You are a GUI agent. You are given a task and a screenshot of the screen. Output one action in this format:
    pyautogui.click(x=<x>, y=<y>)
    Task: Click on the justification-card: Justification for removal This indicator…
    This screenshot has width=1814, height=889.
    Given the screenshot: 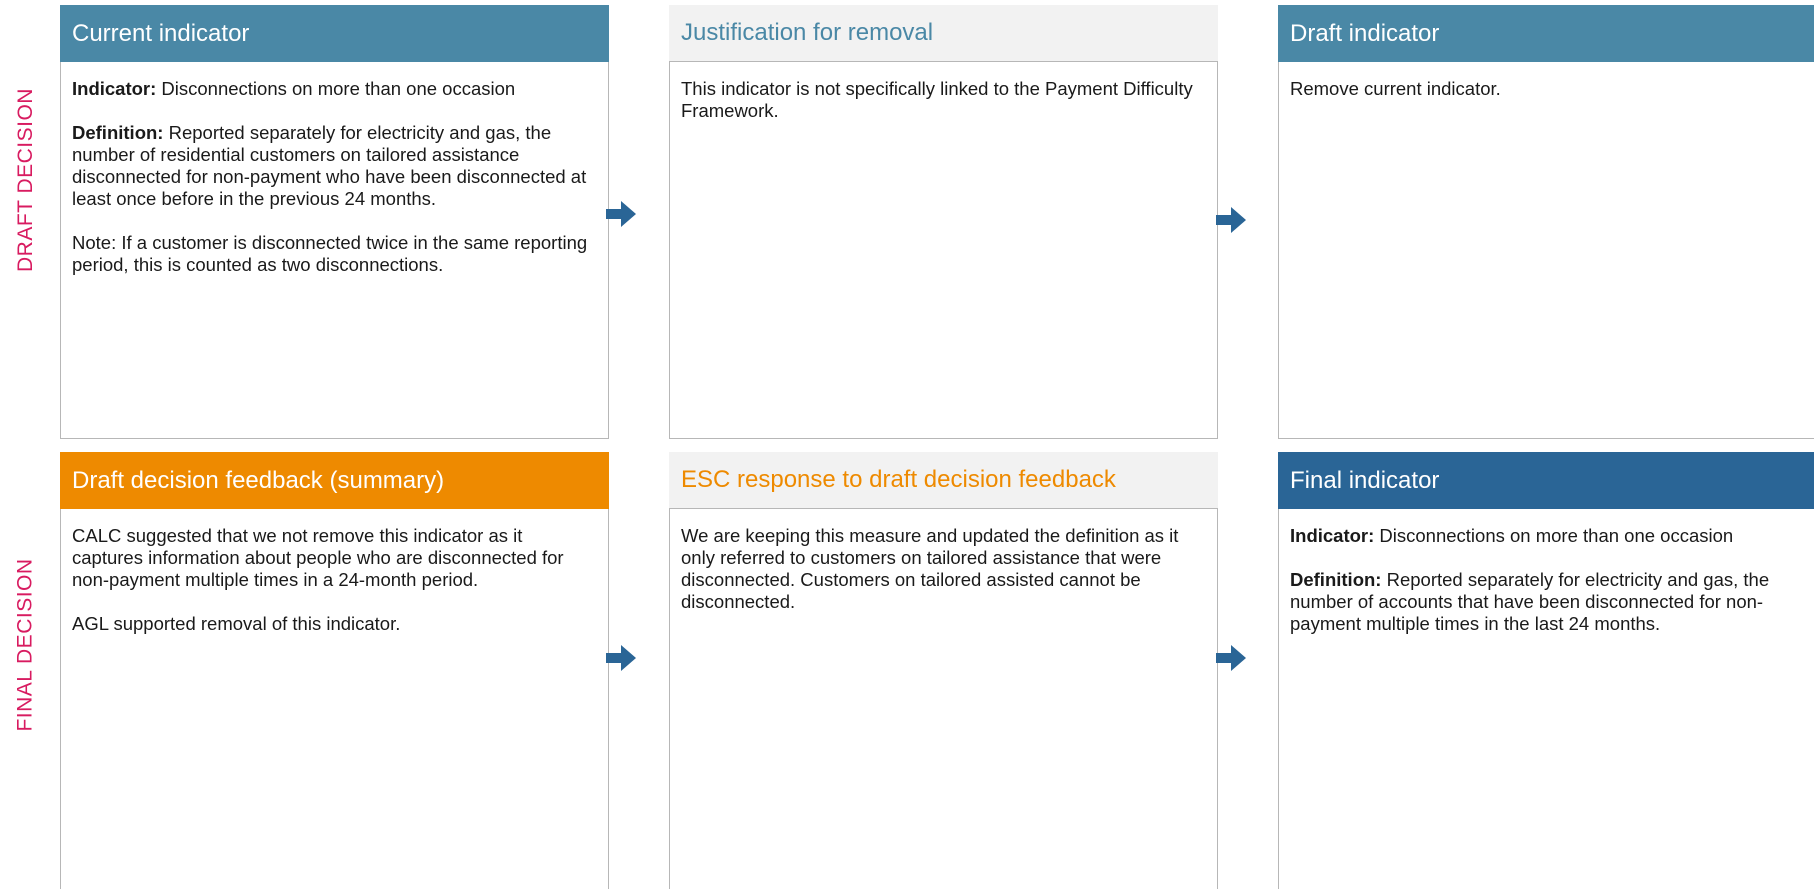 What is the action you would take?
    pyautogui.click(x=943, y=222)
    